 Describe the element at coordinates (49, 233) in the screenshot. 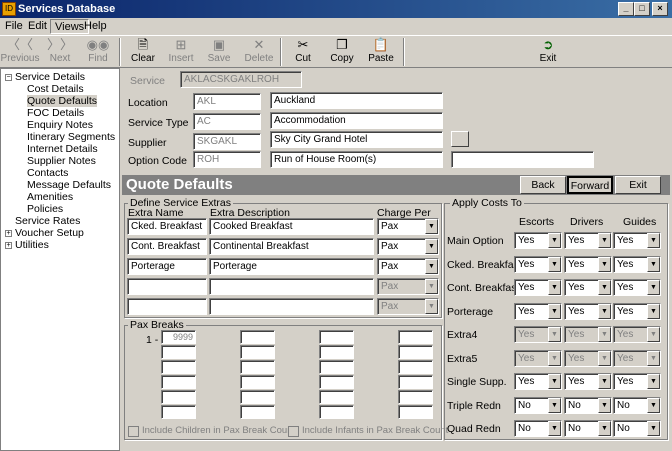

I see `tree-voucher-setup: Voucher Setup` at that location.